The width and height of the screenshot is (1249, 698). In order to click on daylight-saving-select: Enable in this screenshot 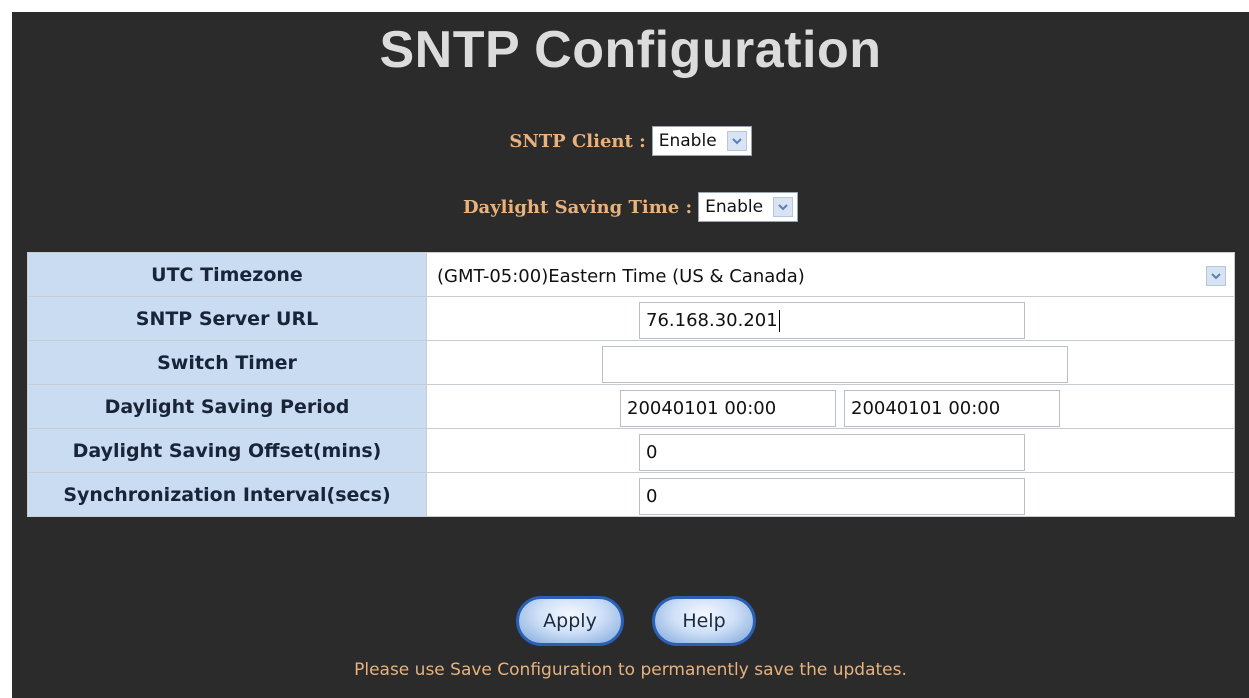, I will do `click(748, 207)`.